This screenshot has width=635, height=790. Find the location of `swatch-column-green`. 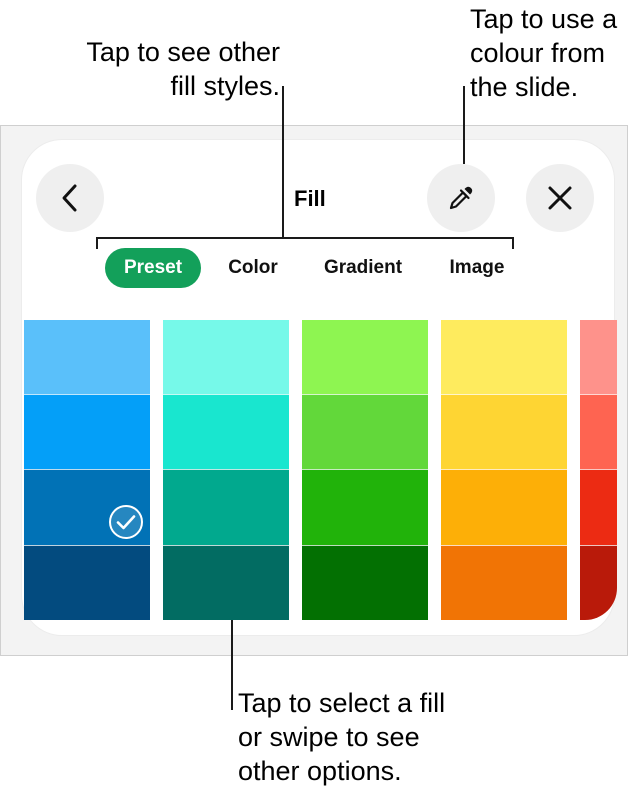

swatch-column-green is located at coordinates (365, 470).